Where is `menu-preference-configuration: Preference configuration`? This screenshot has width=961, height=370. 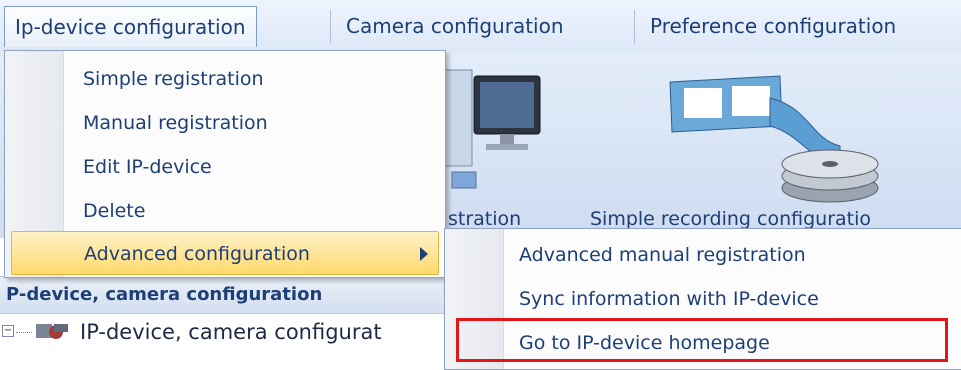
menu-preference-configuration: Preference configuration is located at coordinates (773, 26).